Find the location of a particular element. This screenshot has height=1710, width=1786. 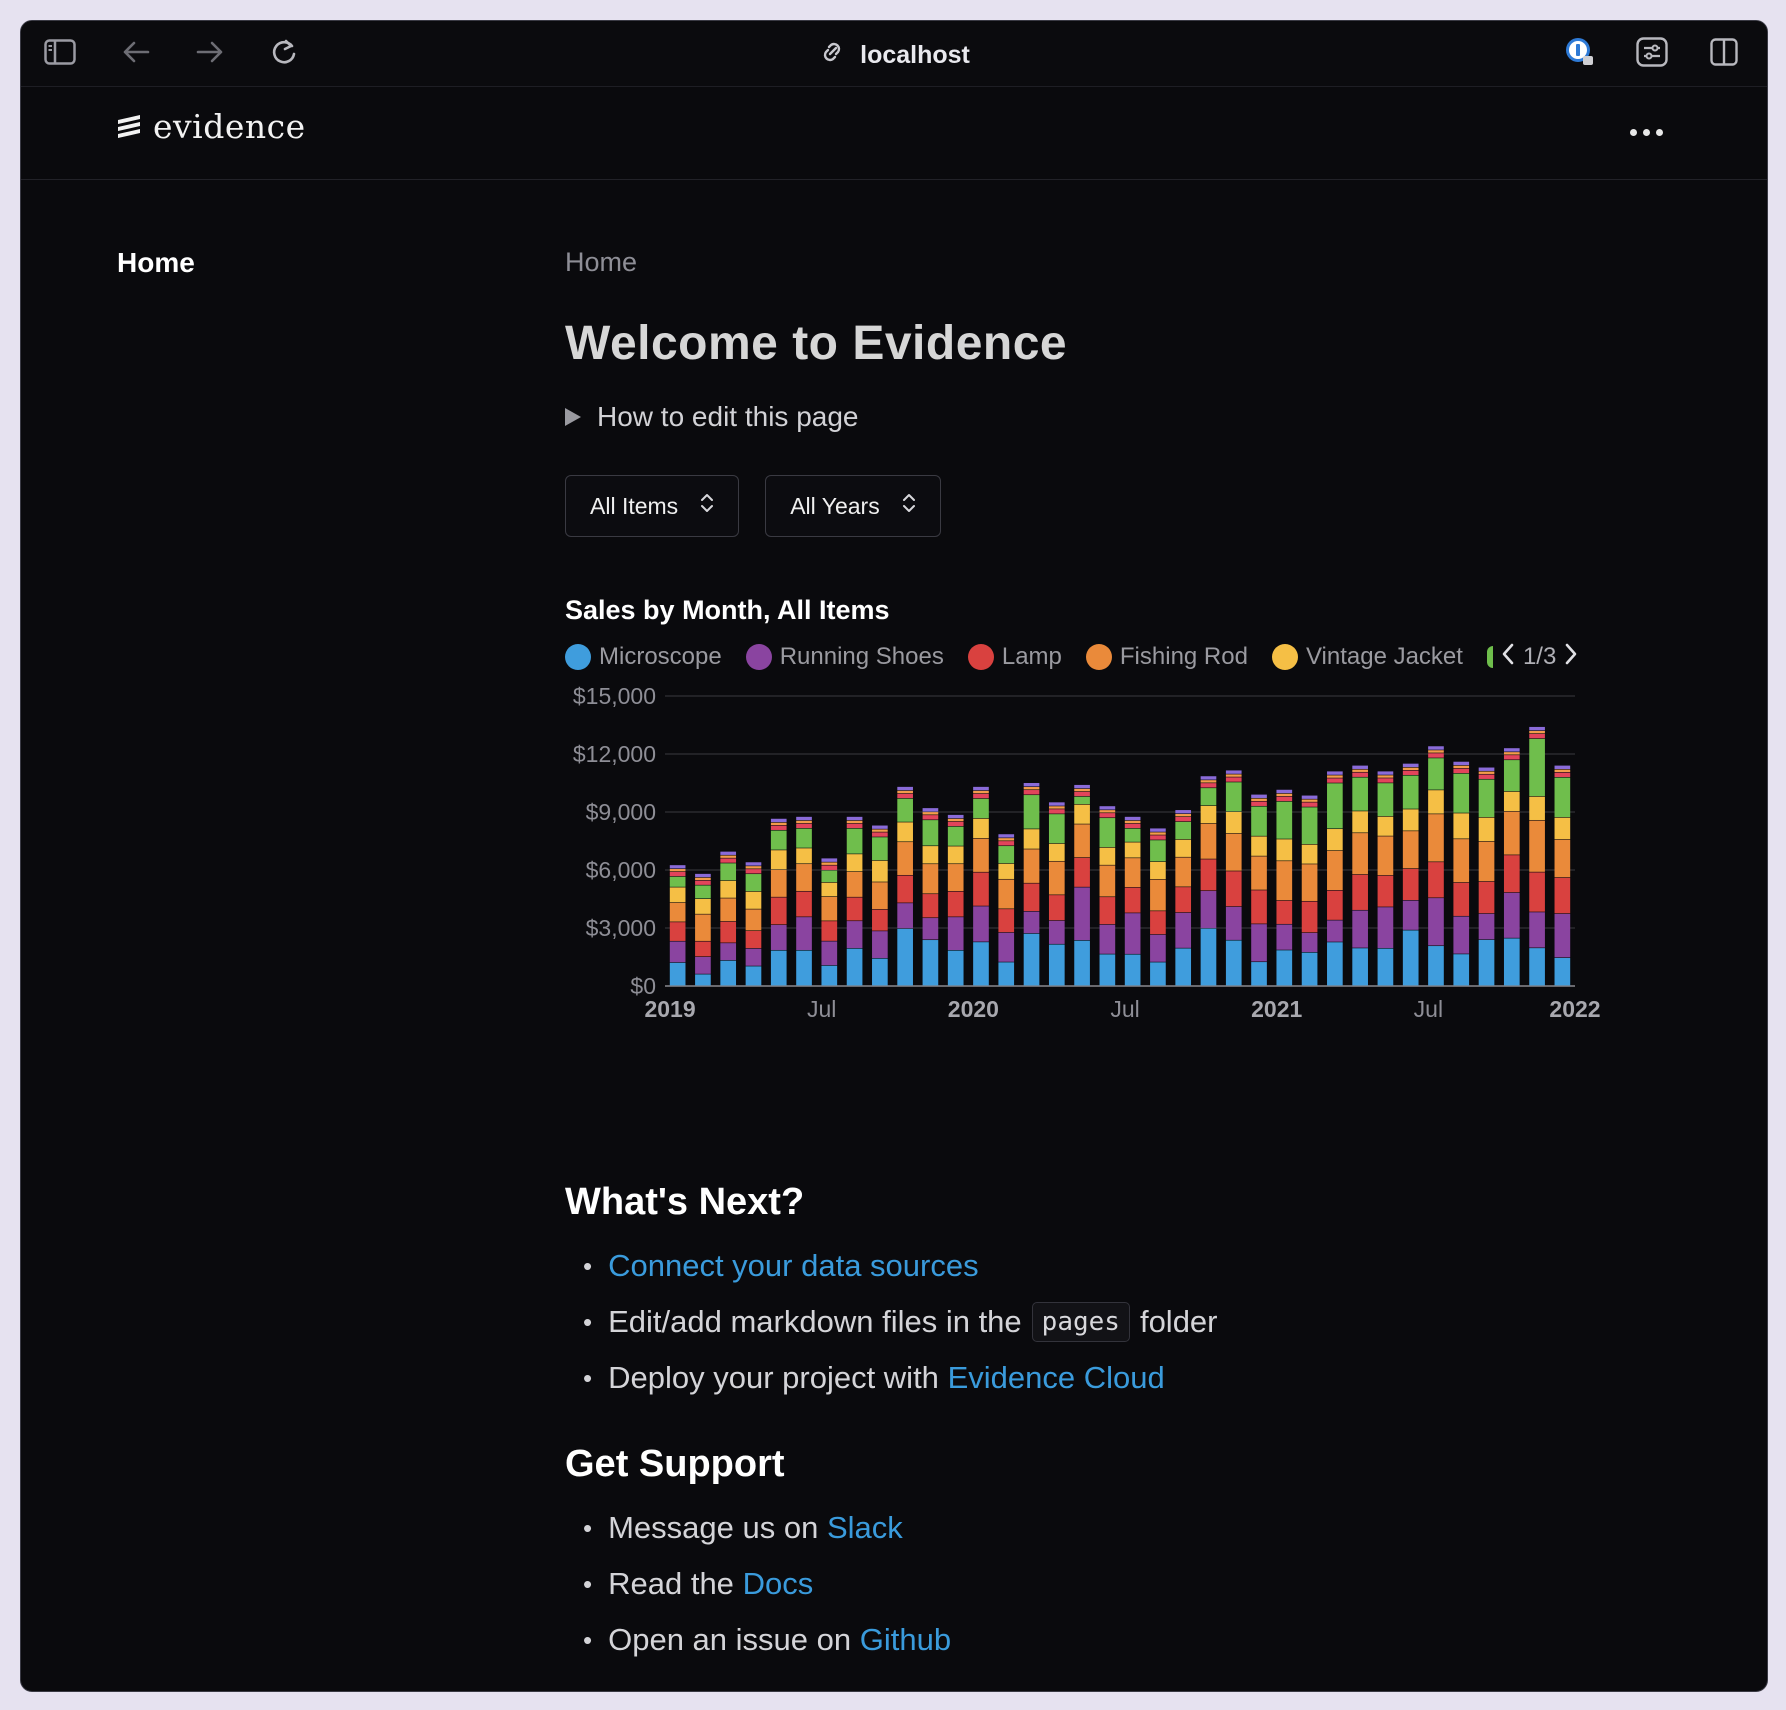

connect-data-sources-link: Connect your data sources is located at coordinates (793, 1266).